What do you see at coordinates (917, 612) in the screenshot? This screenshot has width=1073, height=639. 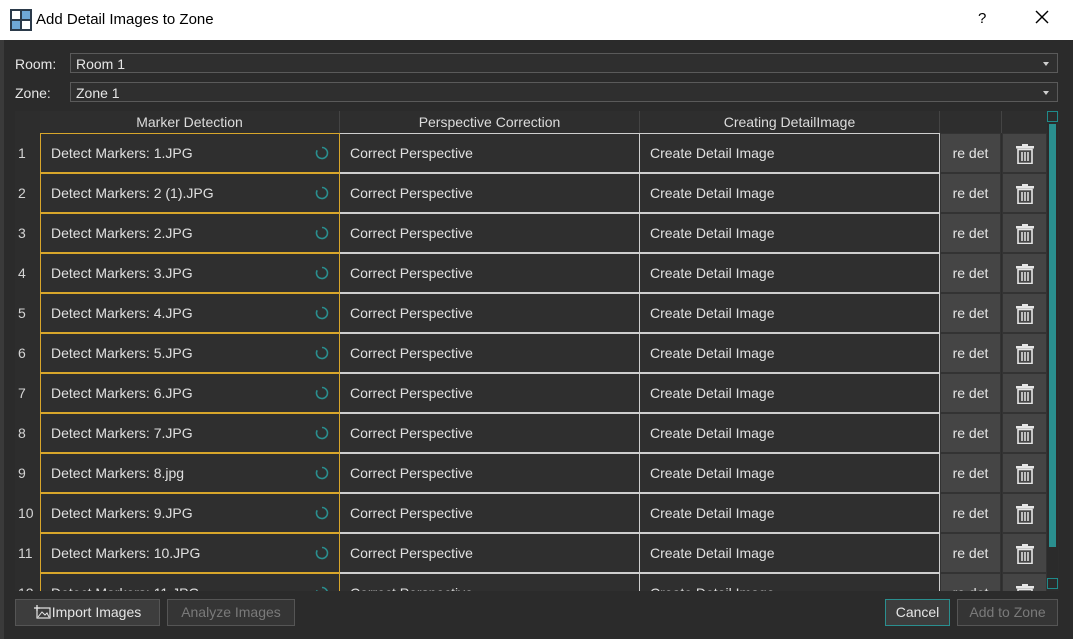 I see `cancel-button: Cancel` at bounding box center [917, 612].